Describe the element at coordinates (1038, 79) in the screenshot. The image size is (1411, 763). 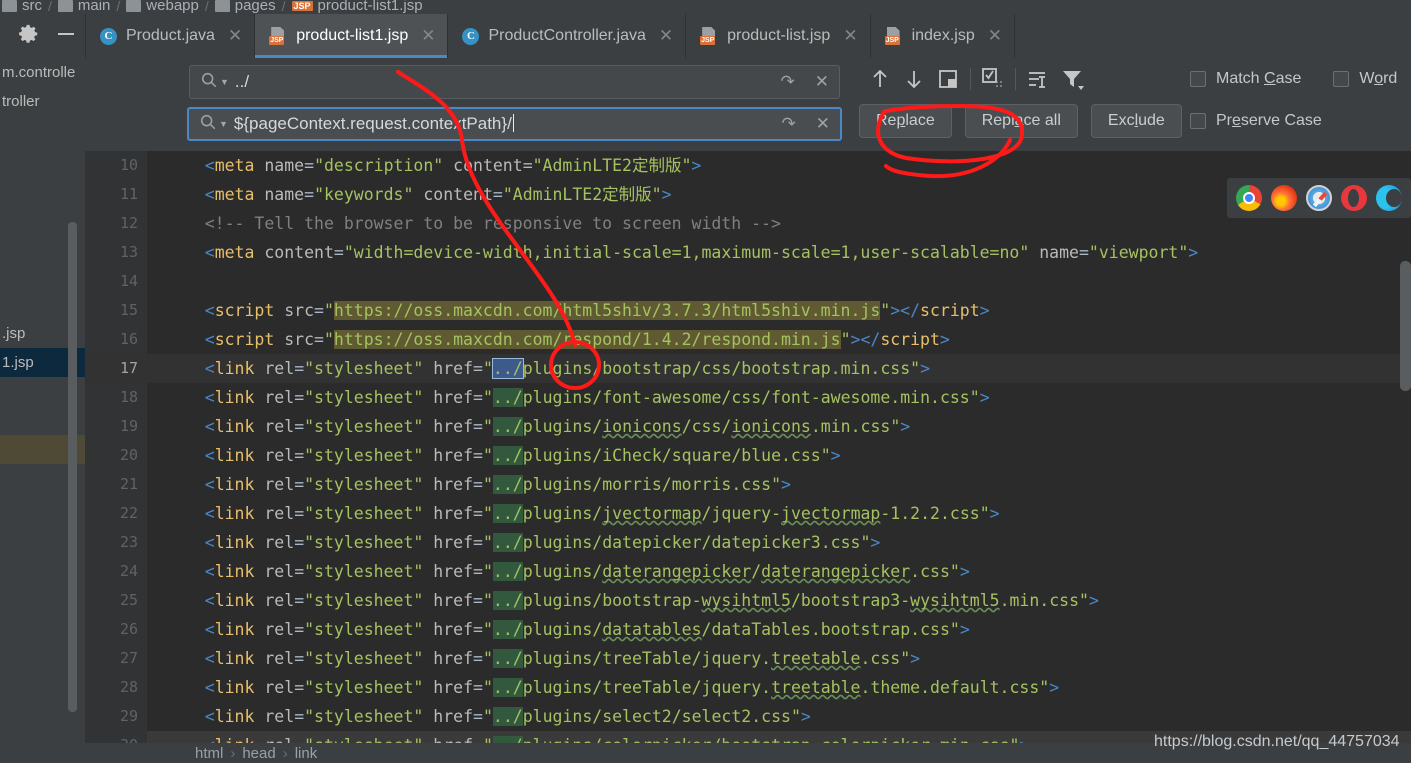
I see `toggle-toolbar-icon` at that location.